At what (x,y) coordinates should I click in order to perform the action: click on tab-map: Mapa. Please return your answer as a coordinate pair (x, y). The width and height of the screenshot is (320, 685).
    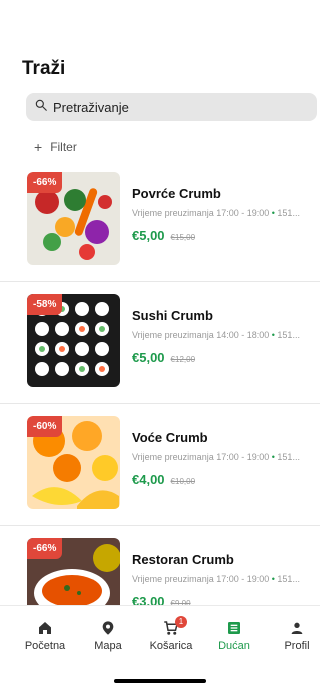
    Looking at the image, I should click on (108, 635).